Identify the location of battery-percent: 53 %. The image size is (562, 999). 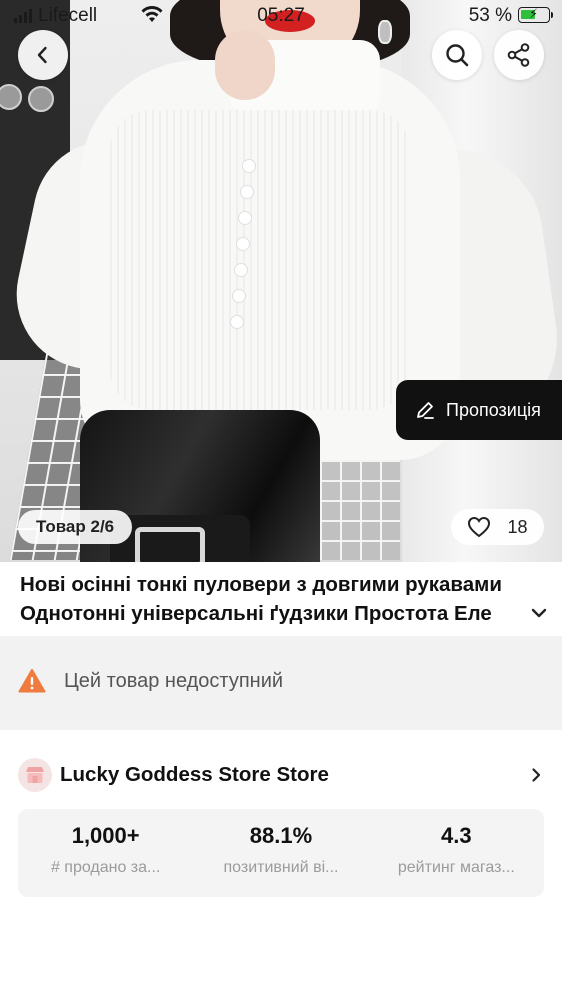
(490, 15).